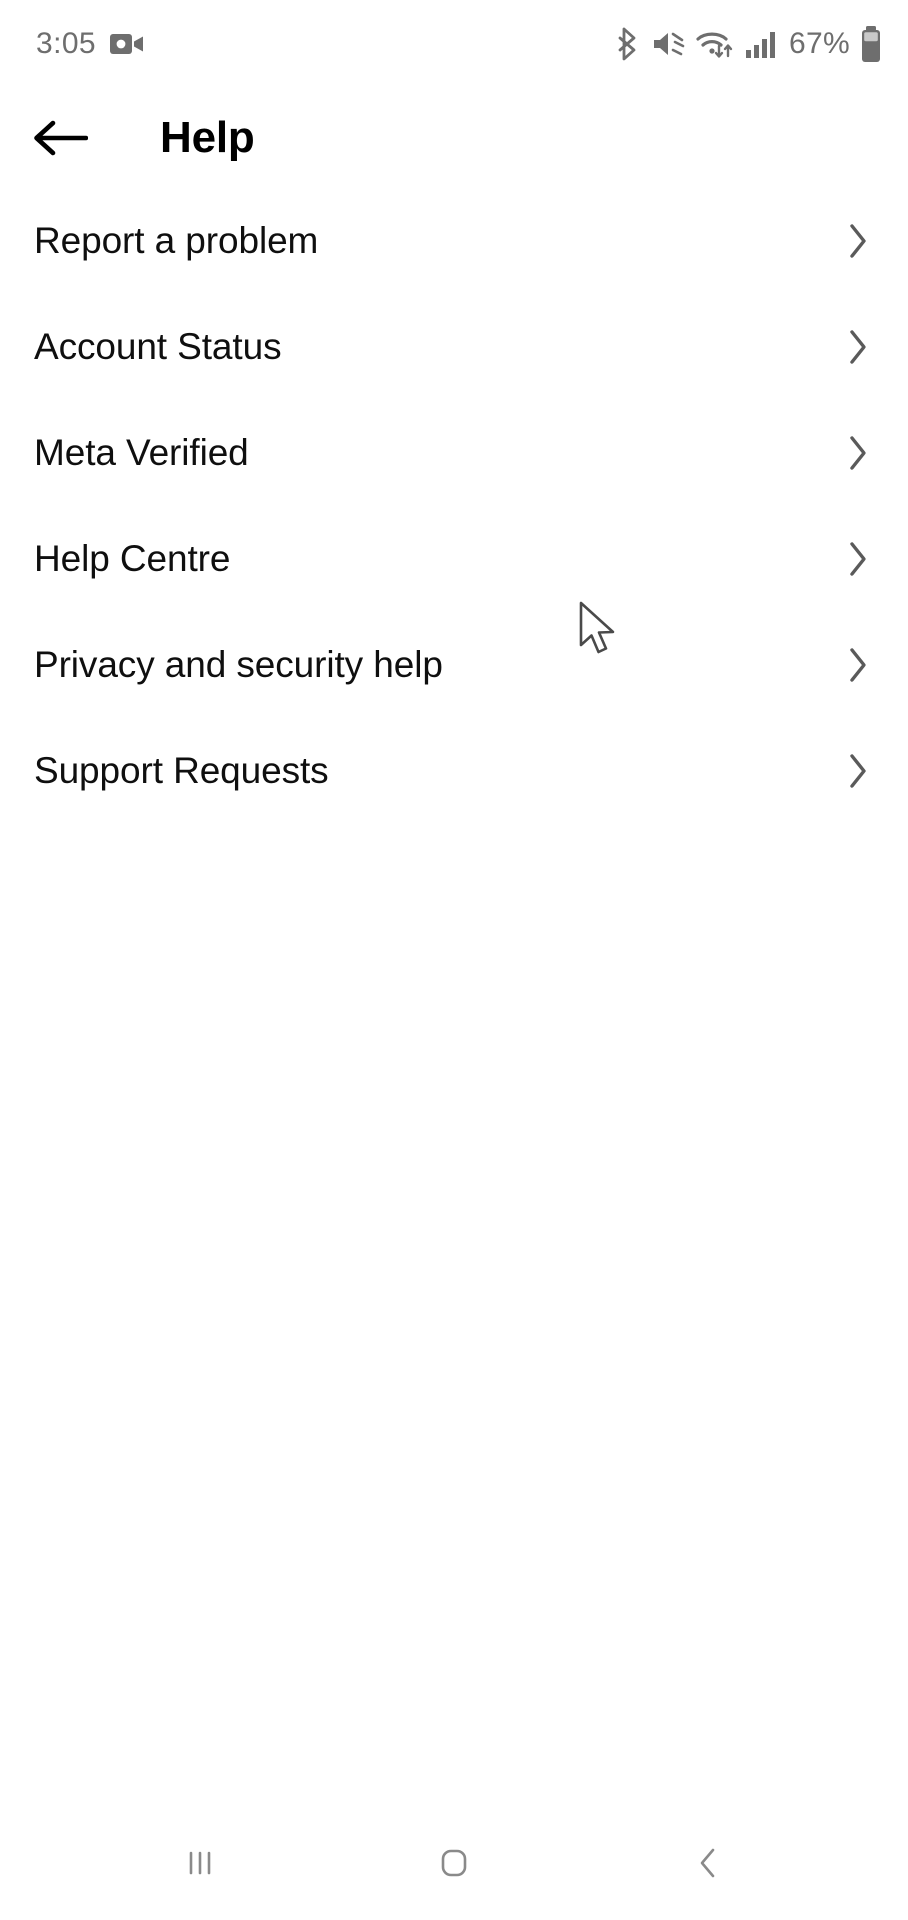 This screenshot has height=1920, width=908. I want to click on list-item-label: Report a problem, so click(176, 240).